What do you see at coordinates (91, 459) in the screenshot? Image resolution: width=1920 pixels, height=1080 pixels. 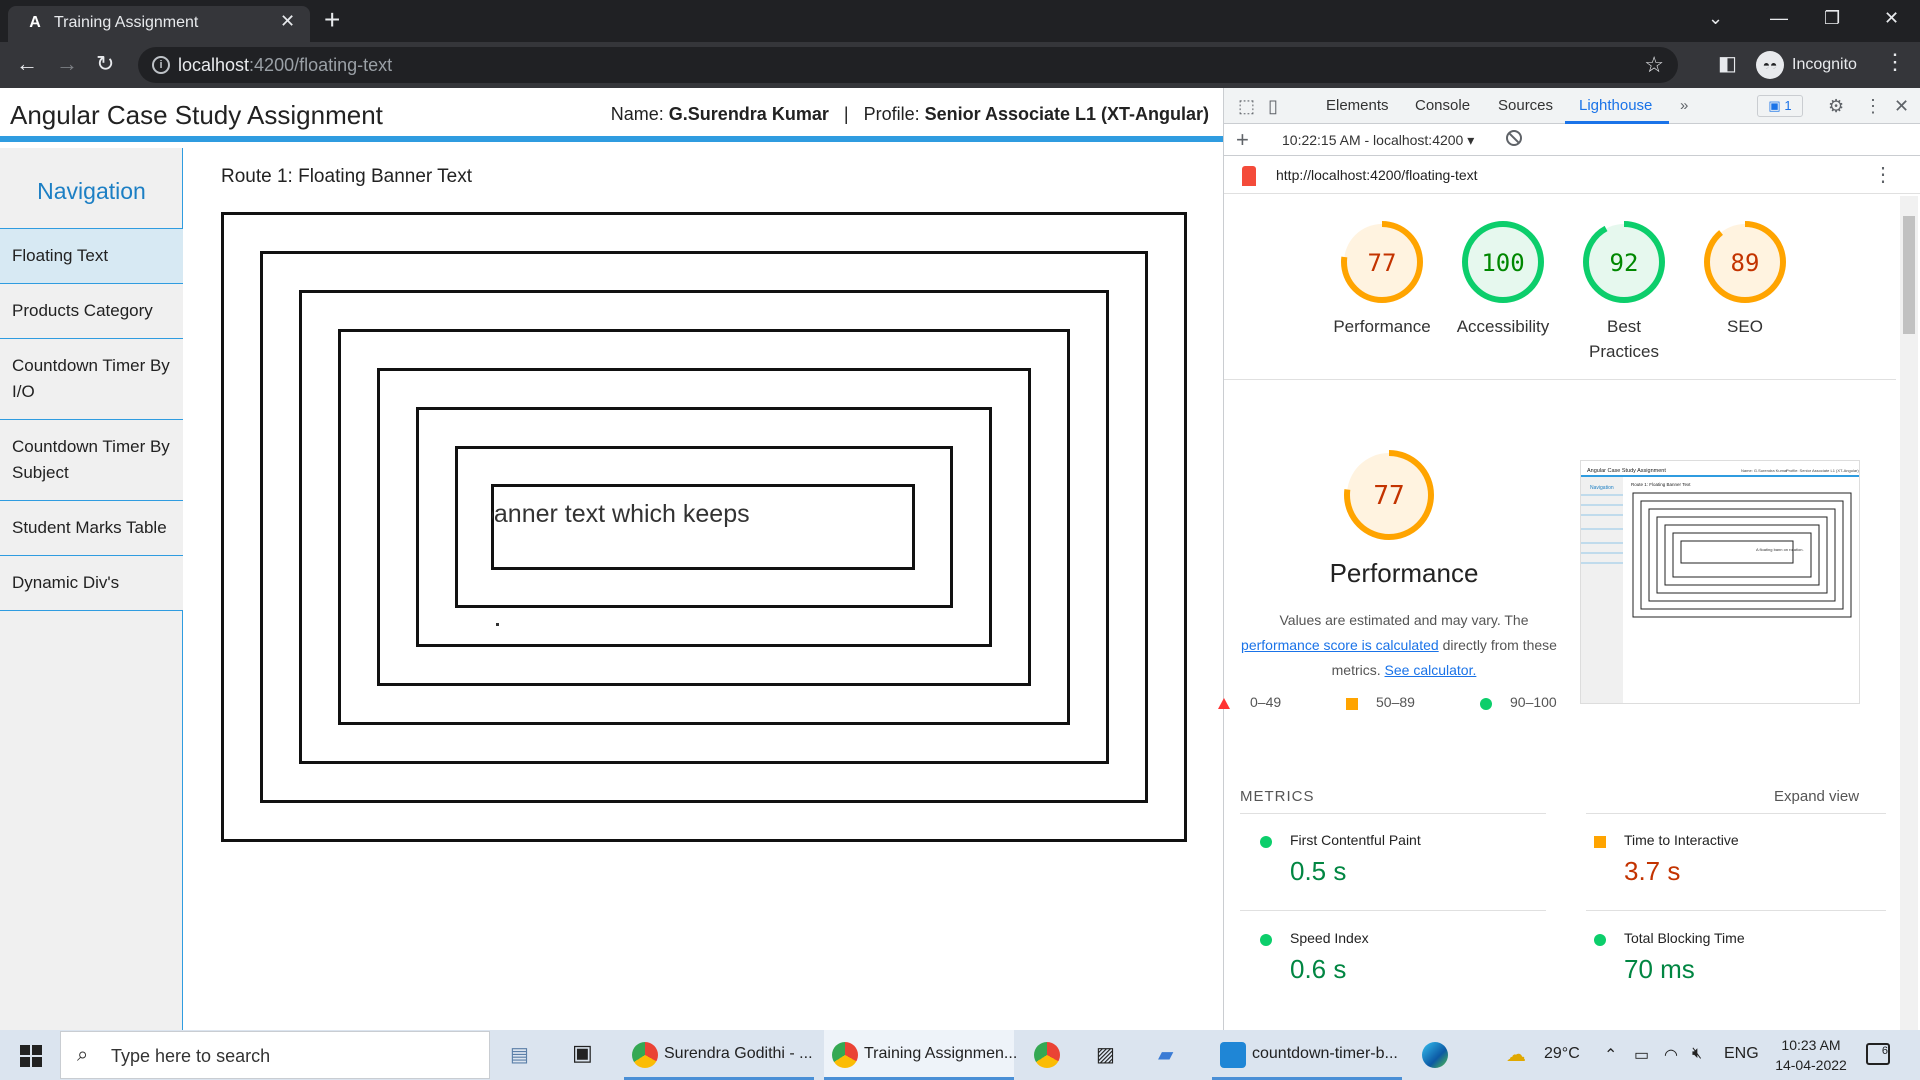 I see `sidebar-item-countdown-subject: Countdown Timer By Subject` at bounding box center [91, 459].